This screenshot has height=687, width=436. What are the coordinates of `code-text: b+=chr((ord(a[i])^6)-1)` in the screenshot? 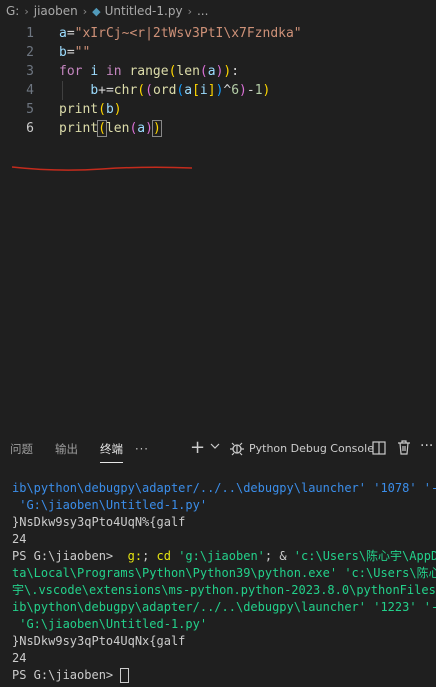 It's located at (164, 90).